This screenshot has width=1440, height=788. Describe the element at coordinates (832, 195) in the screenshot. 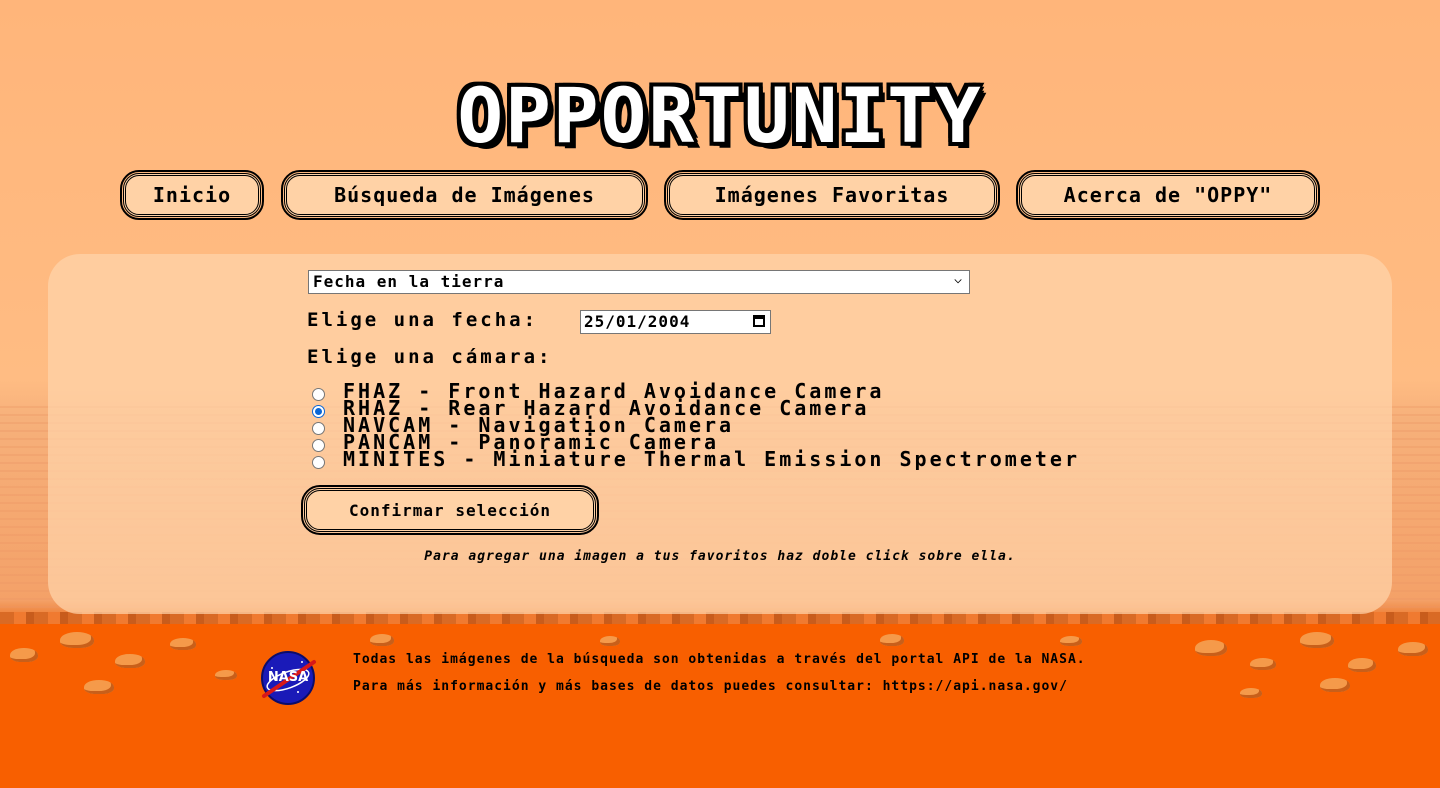

I see `nav-favoritas-button: Imágenes Favoritas` at that location.